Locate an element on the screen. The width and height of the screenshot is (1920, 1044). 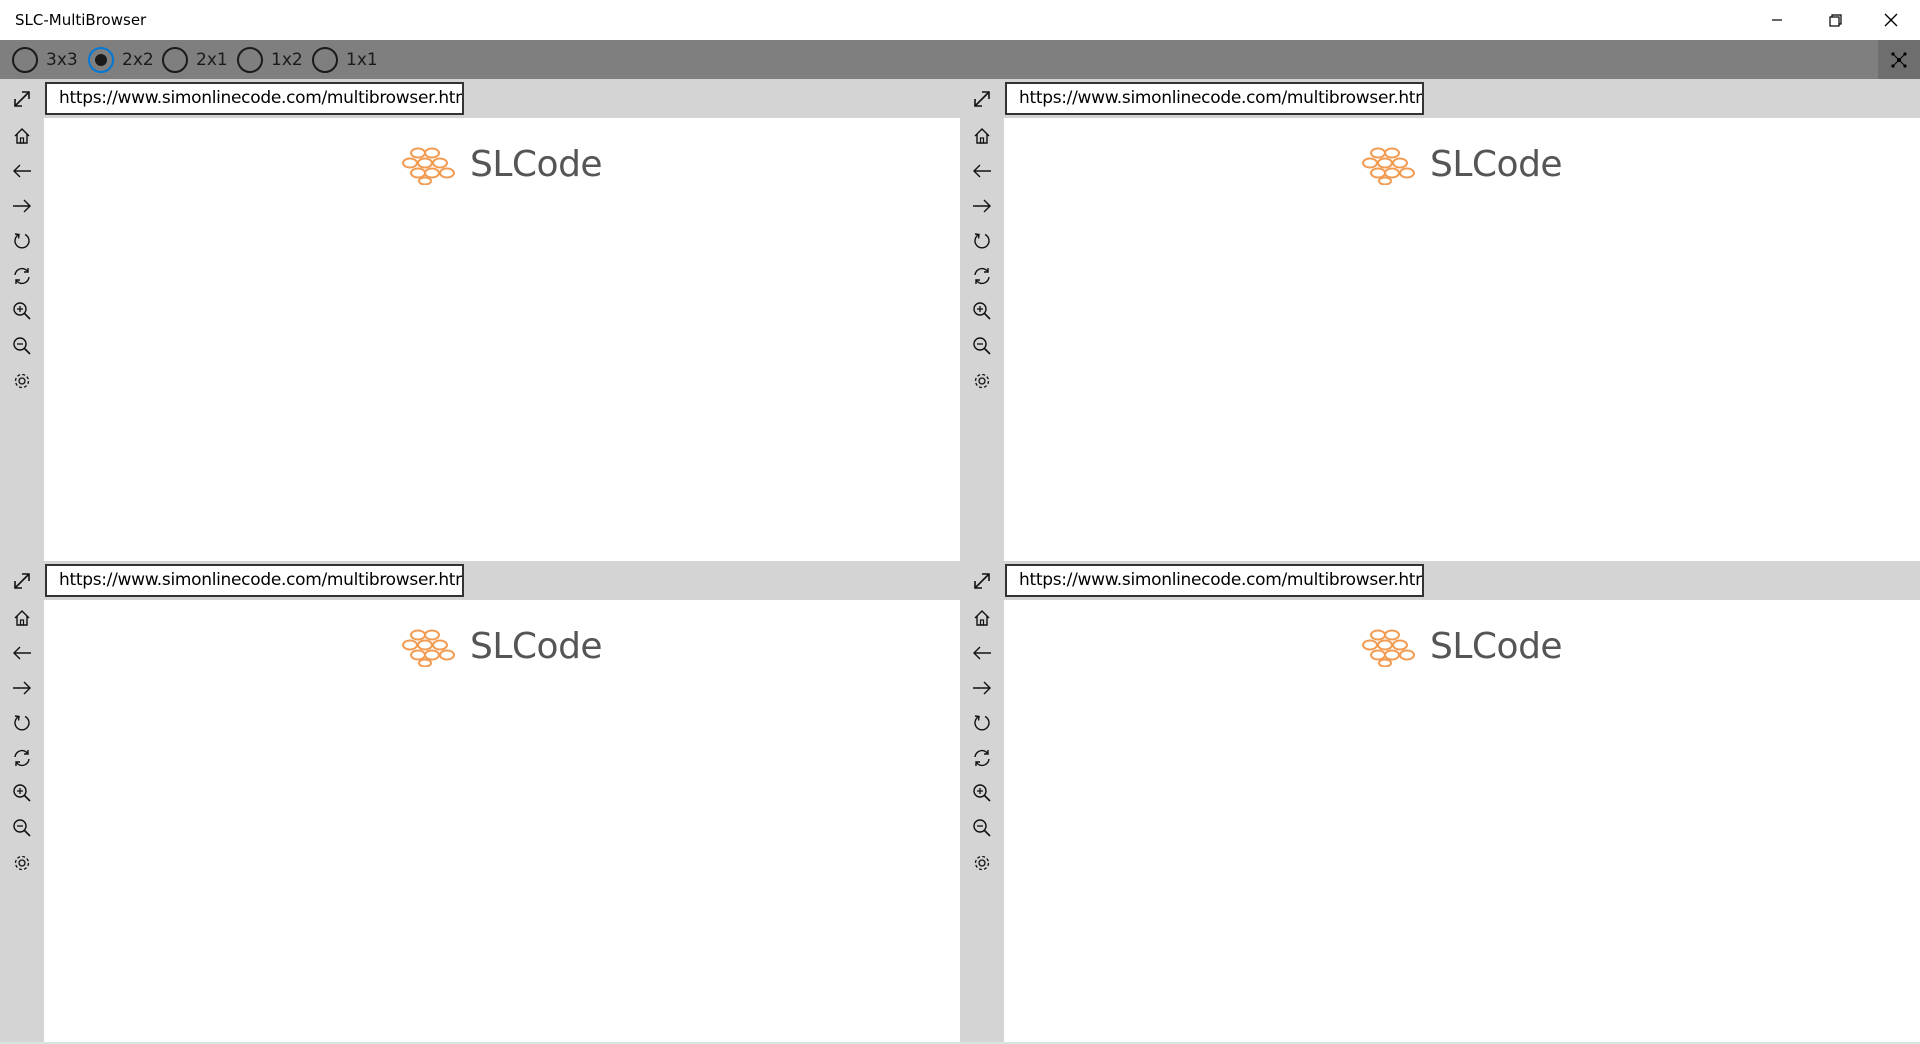
scatter-icon is located at coordinates (1899, 59).